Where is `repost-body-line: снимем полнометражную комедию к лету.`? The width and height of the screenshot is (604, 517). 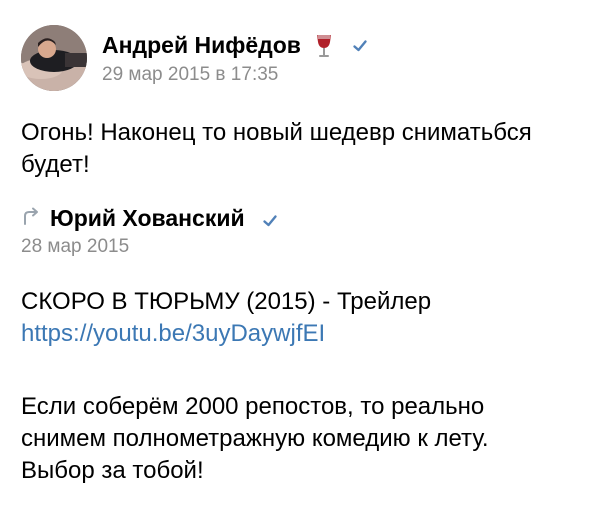
repost-body-line: снимем полнометражную комедию к лету. is located at coordinates (255, 438).